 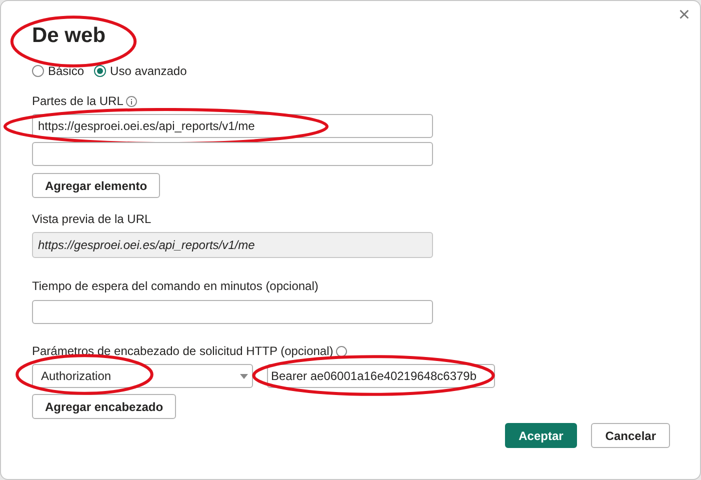 I want to click on dialog-title: De web, so click(x=69, y=36).